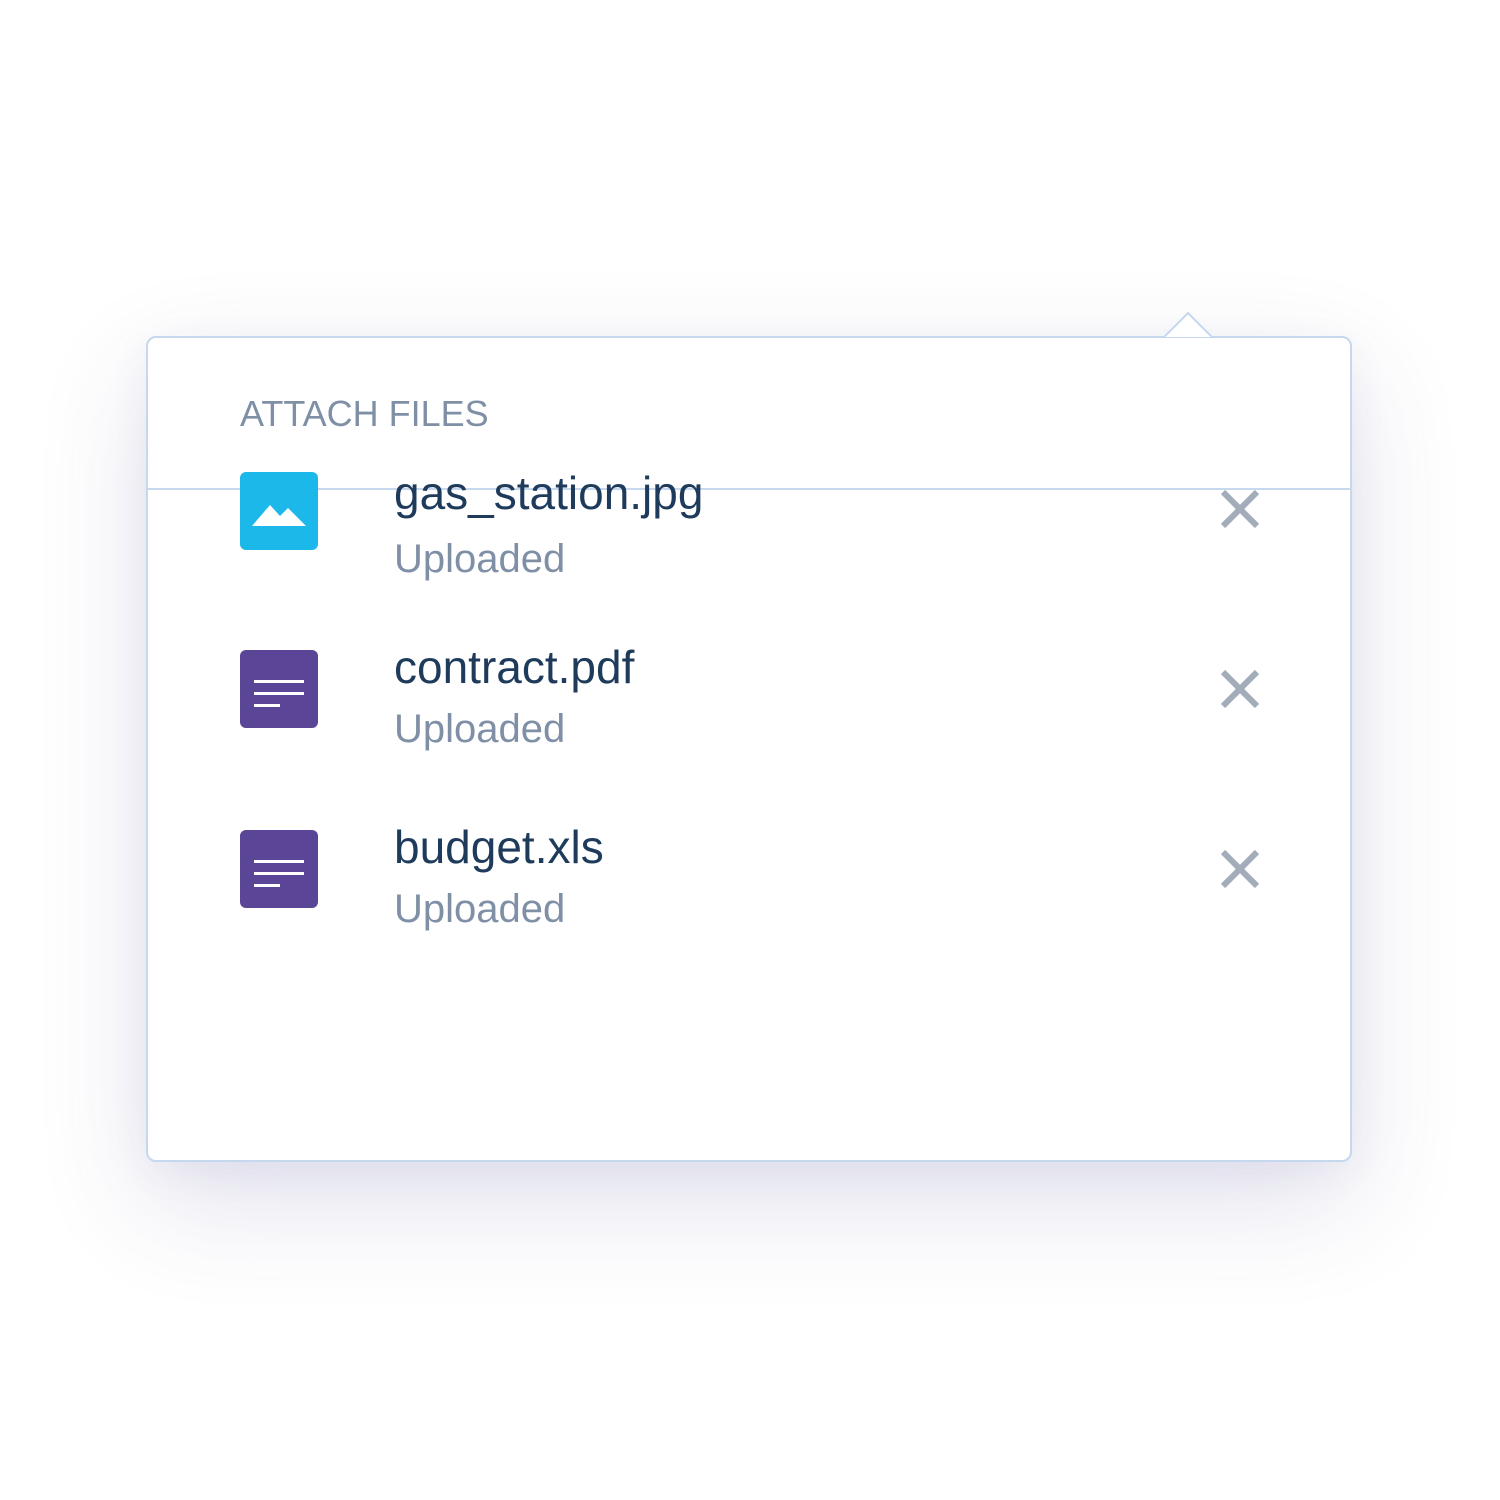  Describe the element at coordinates (1188, 325) in the screenshot. I see `popover-caret` at that location.